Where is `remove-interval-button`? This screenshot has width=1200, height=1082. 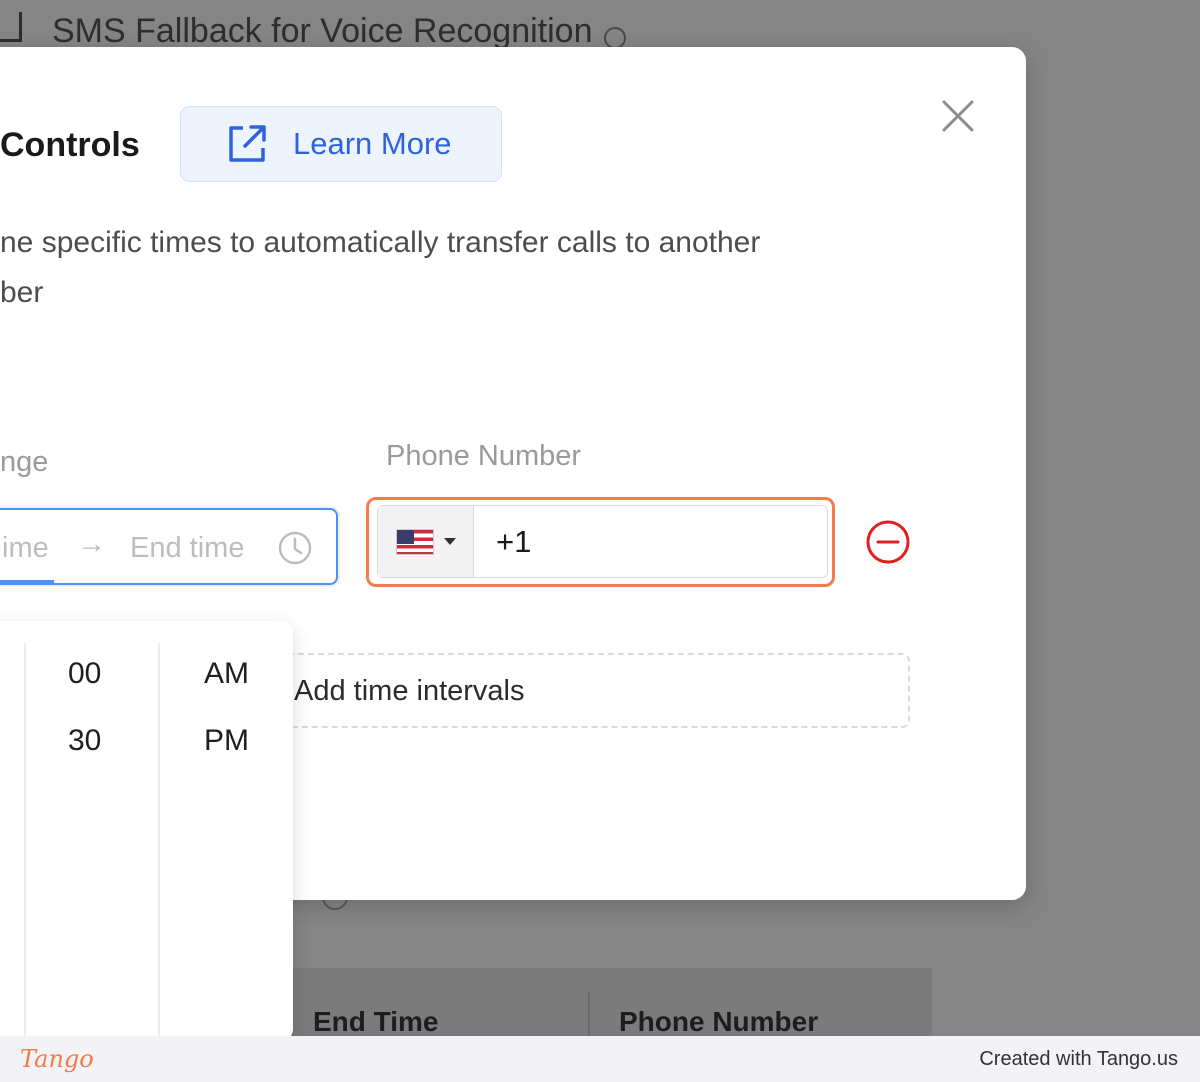 remove-interval-button is located at coordinates (888, 544).